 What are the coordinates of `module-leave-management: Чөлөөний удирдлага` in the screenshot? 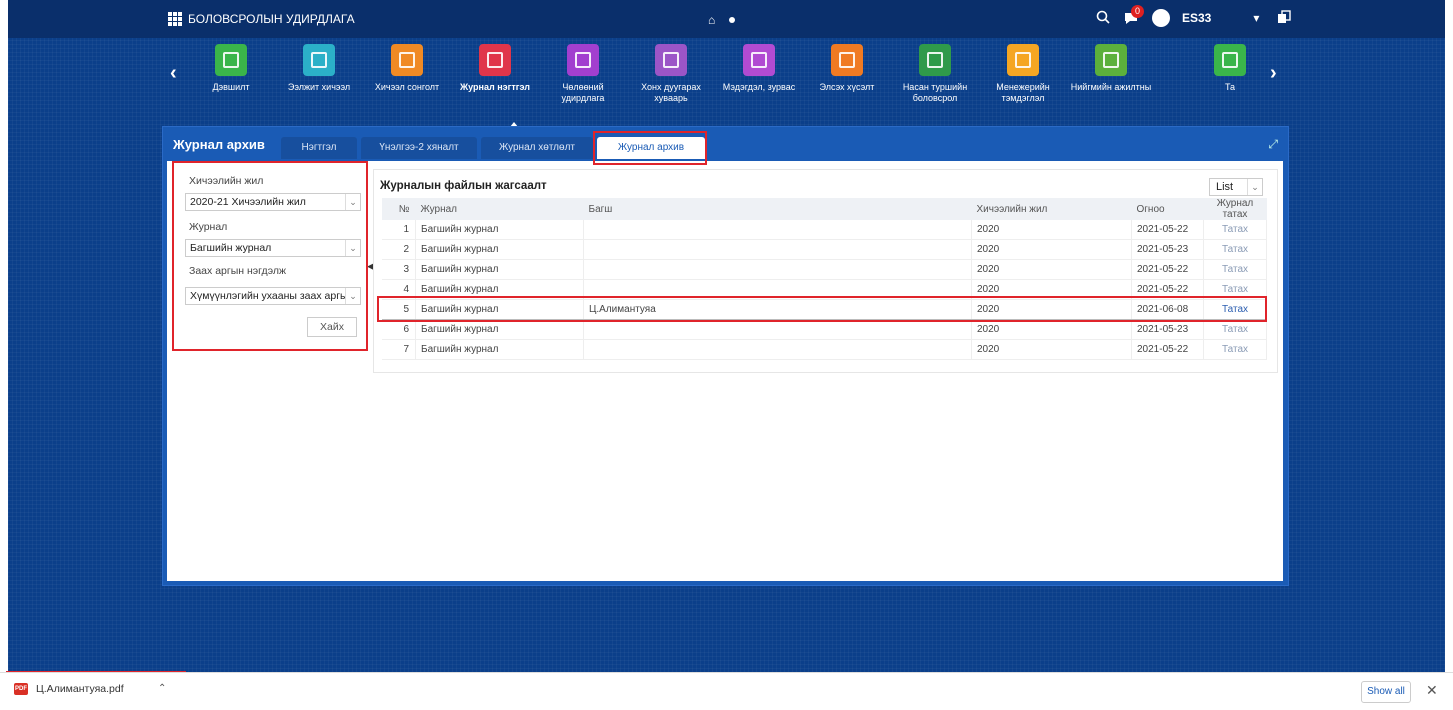 It's located at (583, 74).